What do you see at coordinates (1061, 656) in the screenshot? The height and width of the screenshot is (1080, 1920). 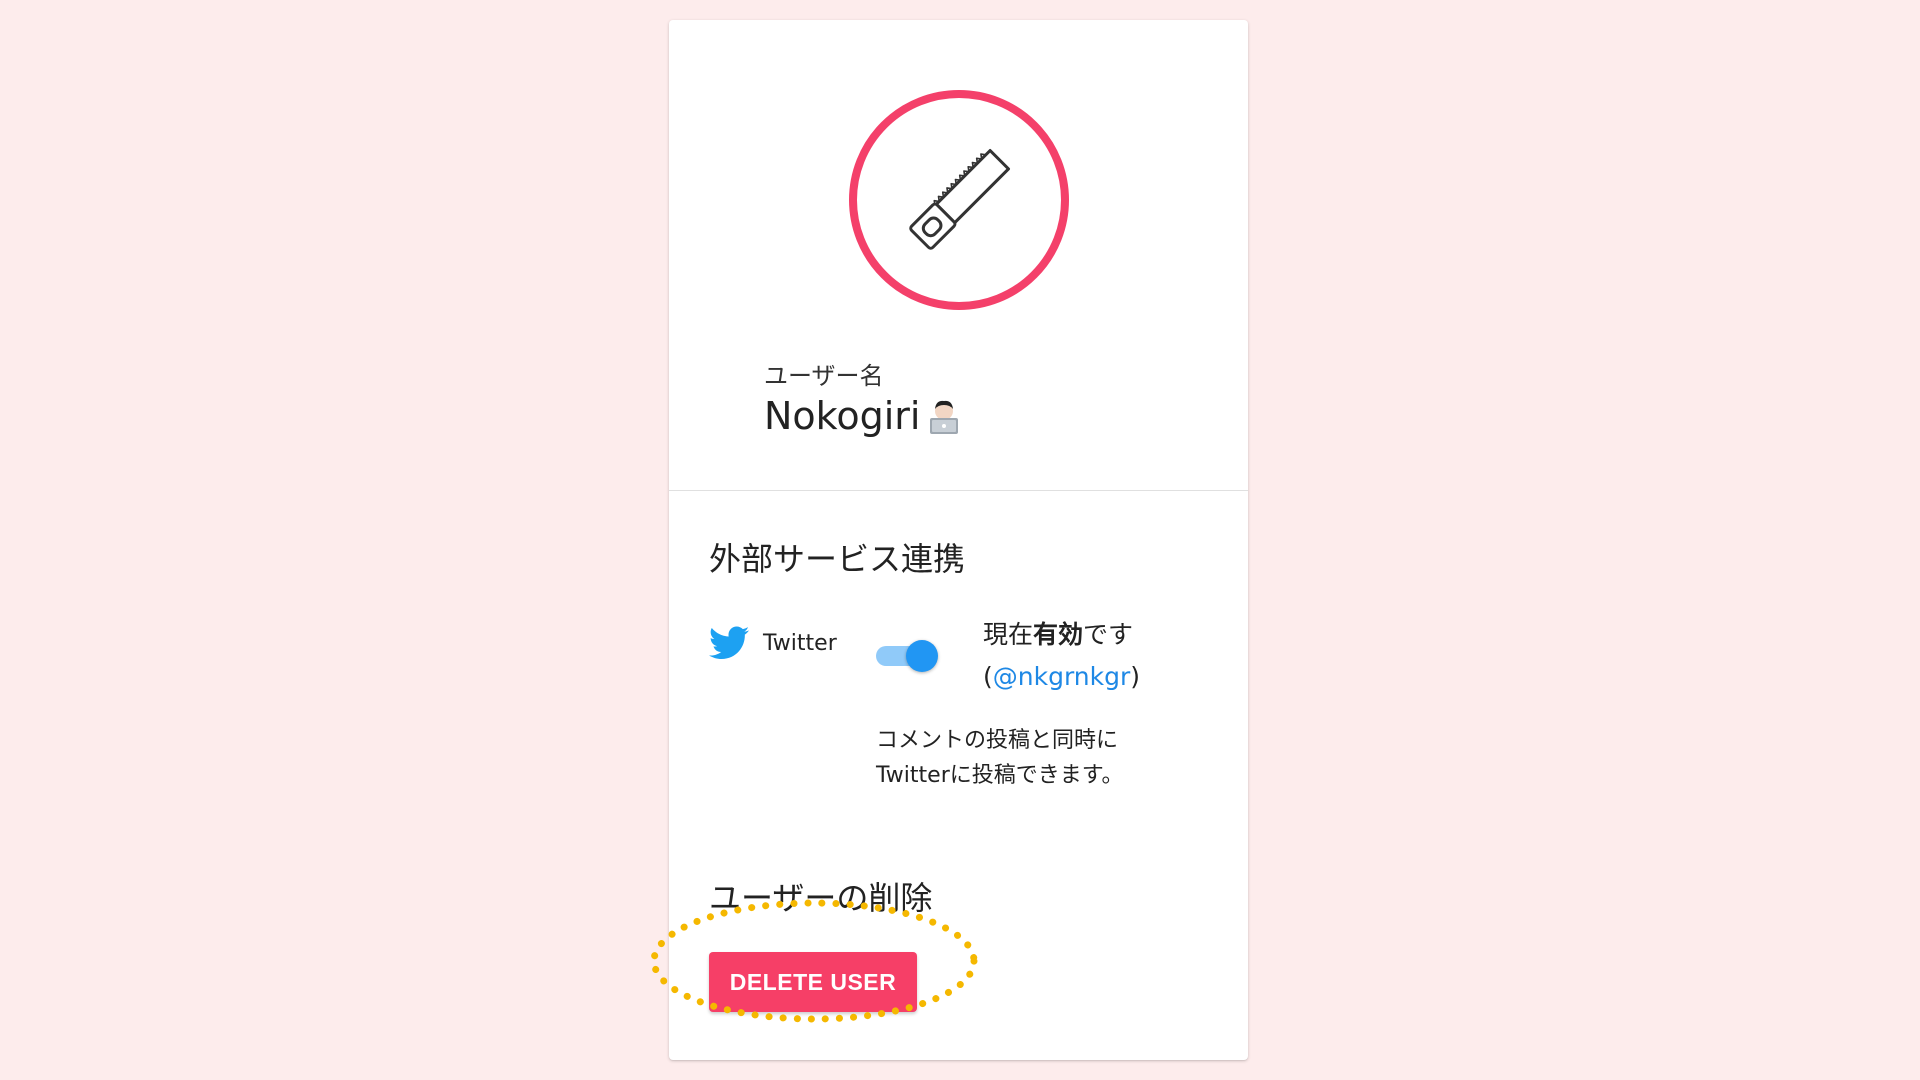 I see `twitter-status: 現在有効です (@nkgrnkgr)` at bounding box center [1061, 656].